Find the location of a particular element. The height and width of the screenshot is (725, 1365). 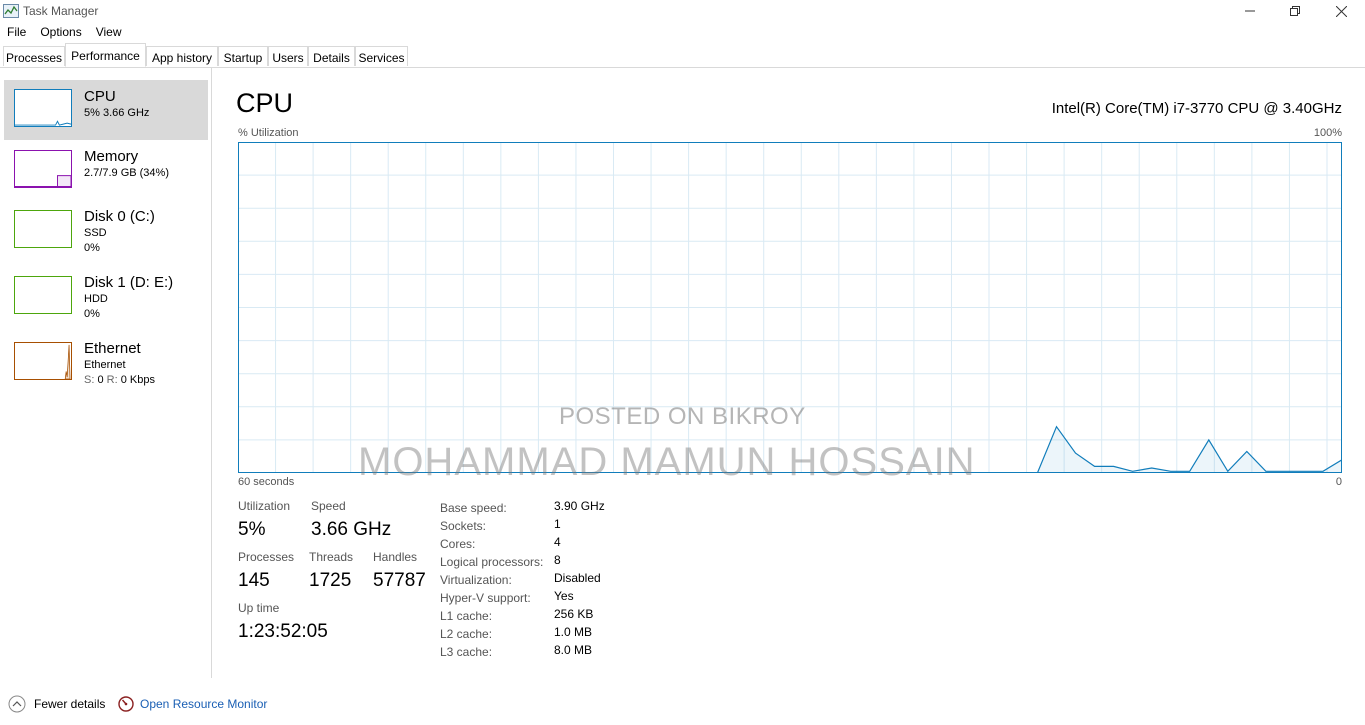

close-button is located at coordinates (1341, 11).